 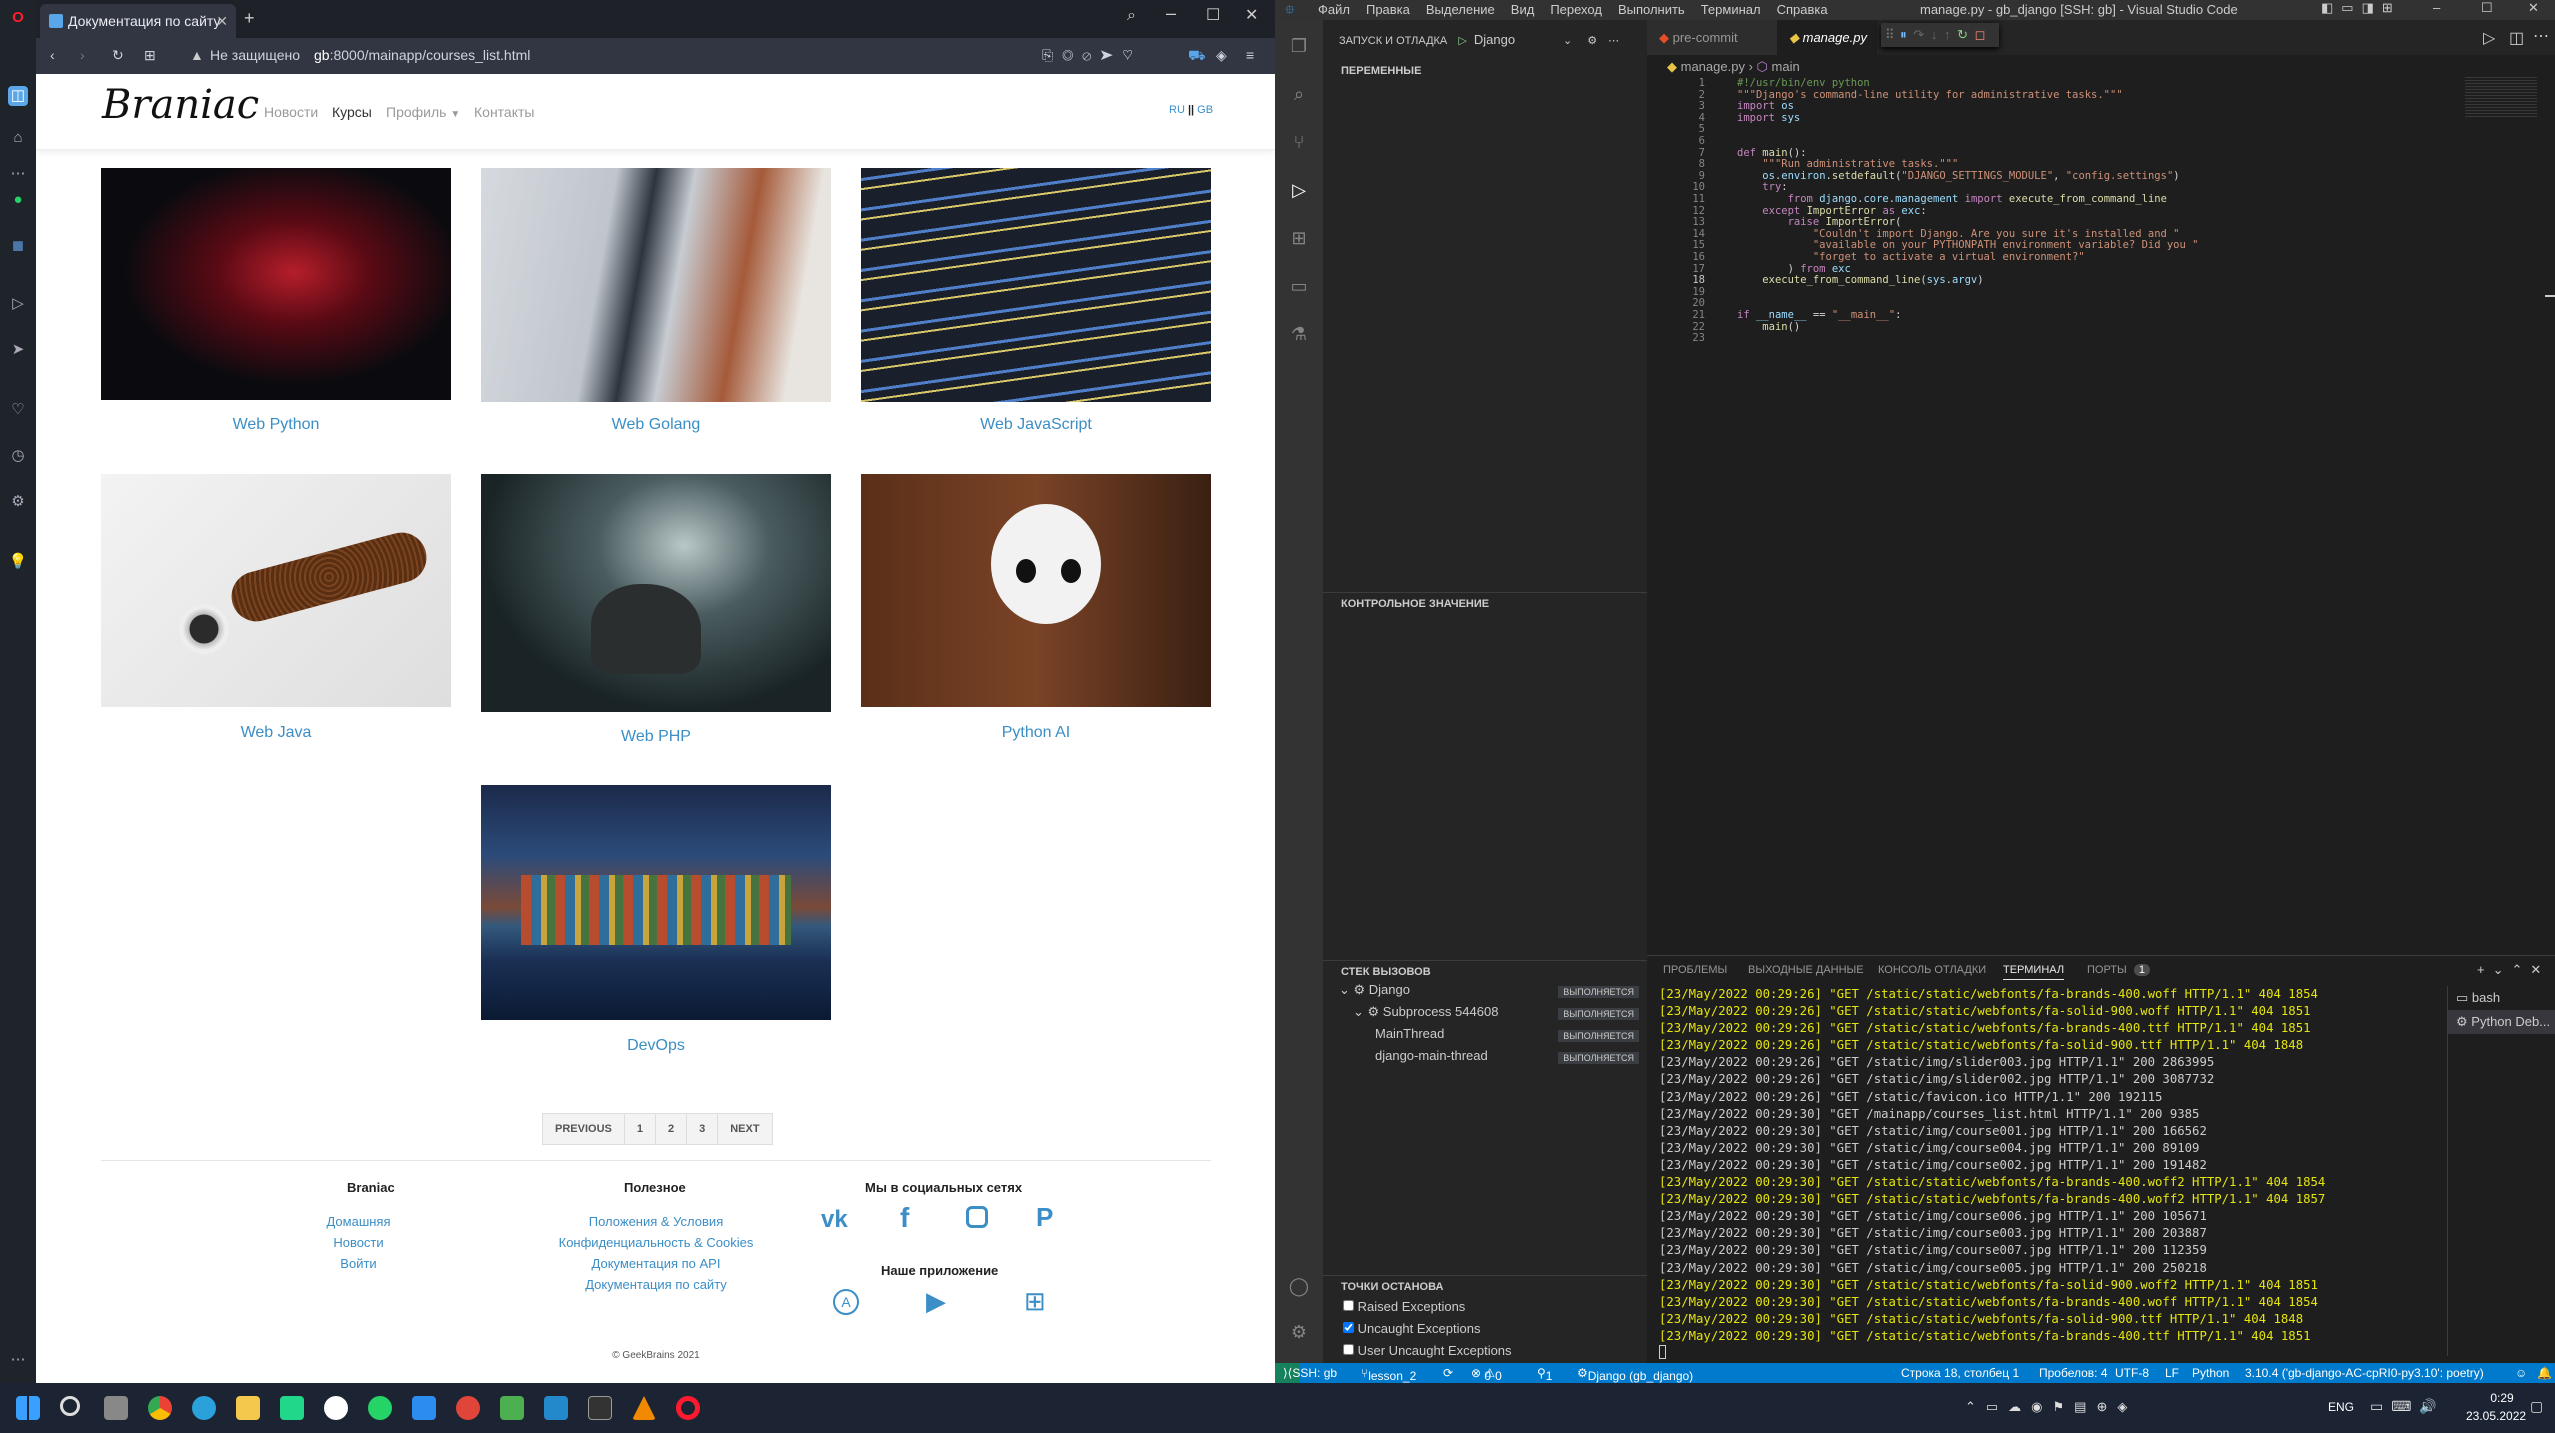 I want to click on course-title: DevOps, so click(x=656, y=1046).